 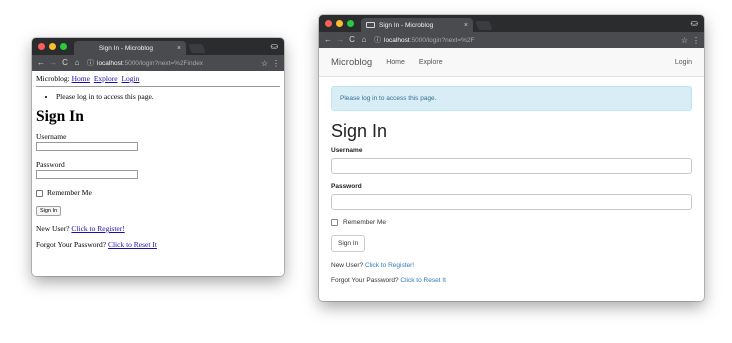 I want to click on flash-message: Please log in to access this page., so click(x=168, y=96).